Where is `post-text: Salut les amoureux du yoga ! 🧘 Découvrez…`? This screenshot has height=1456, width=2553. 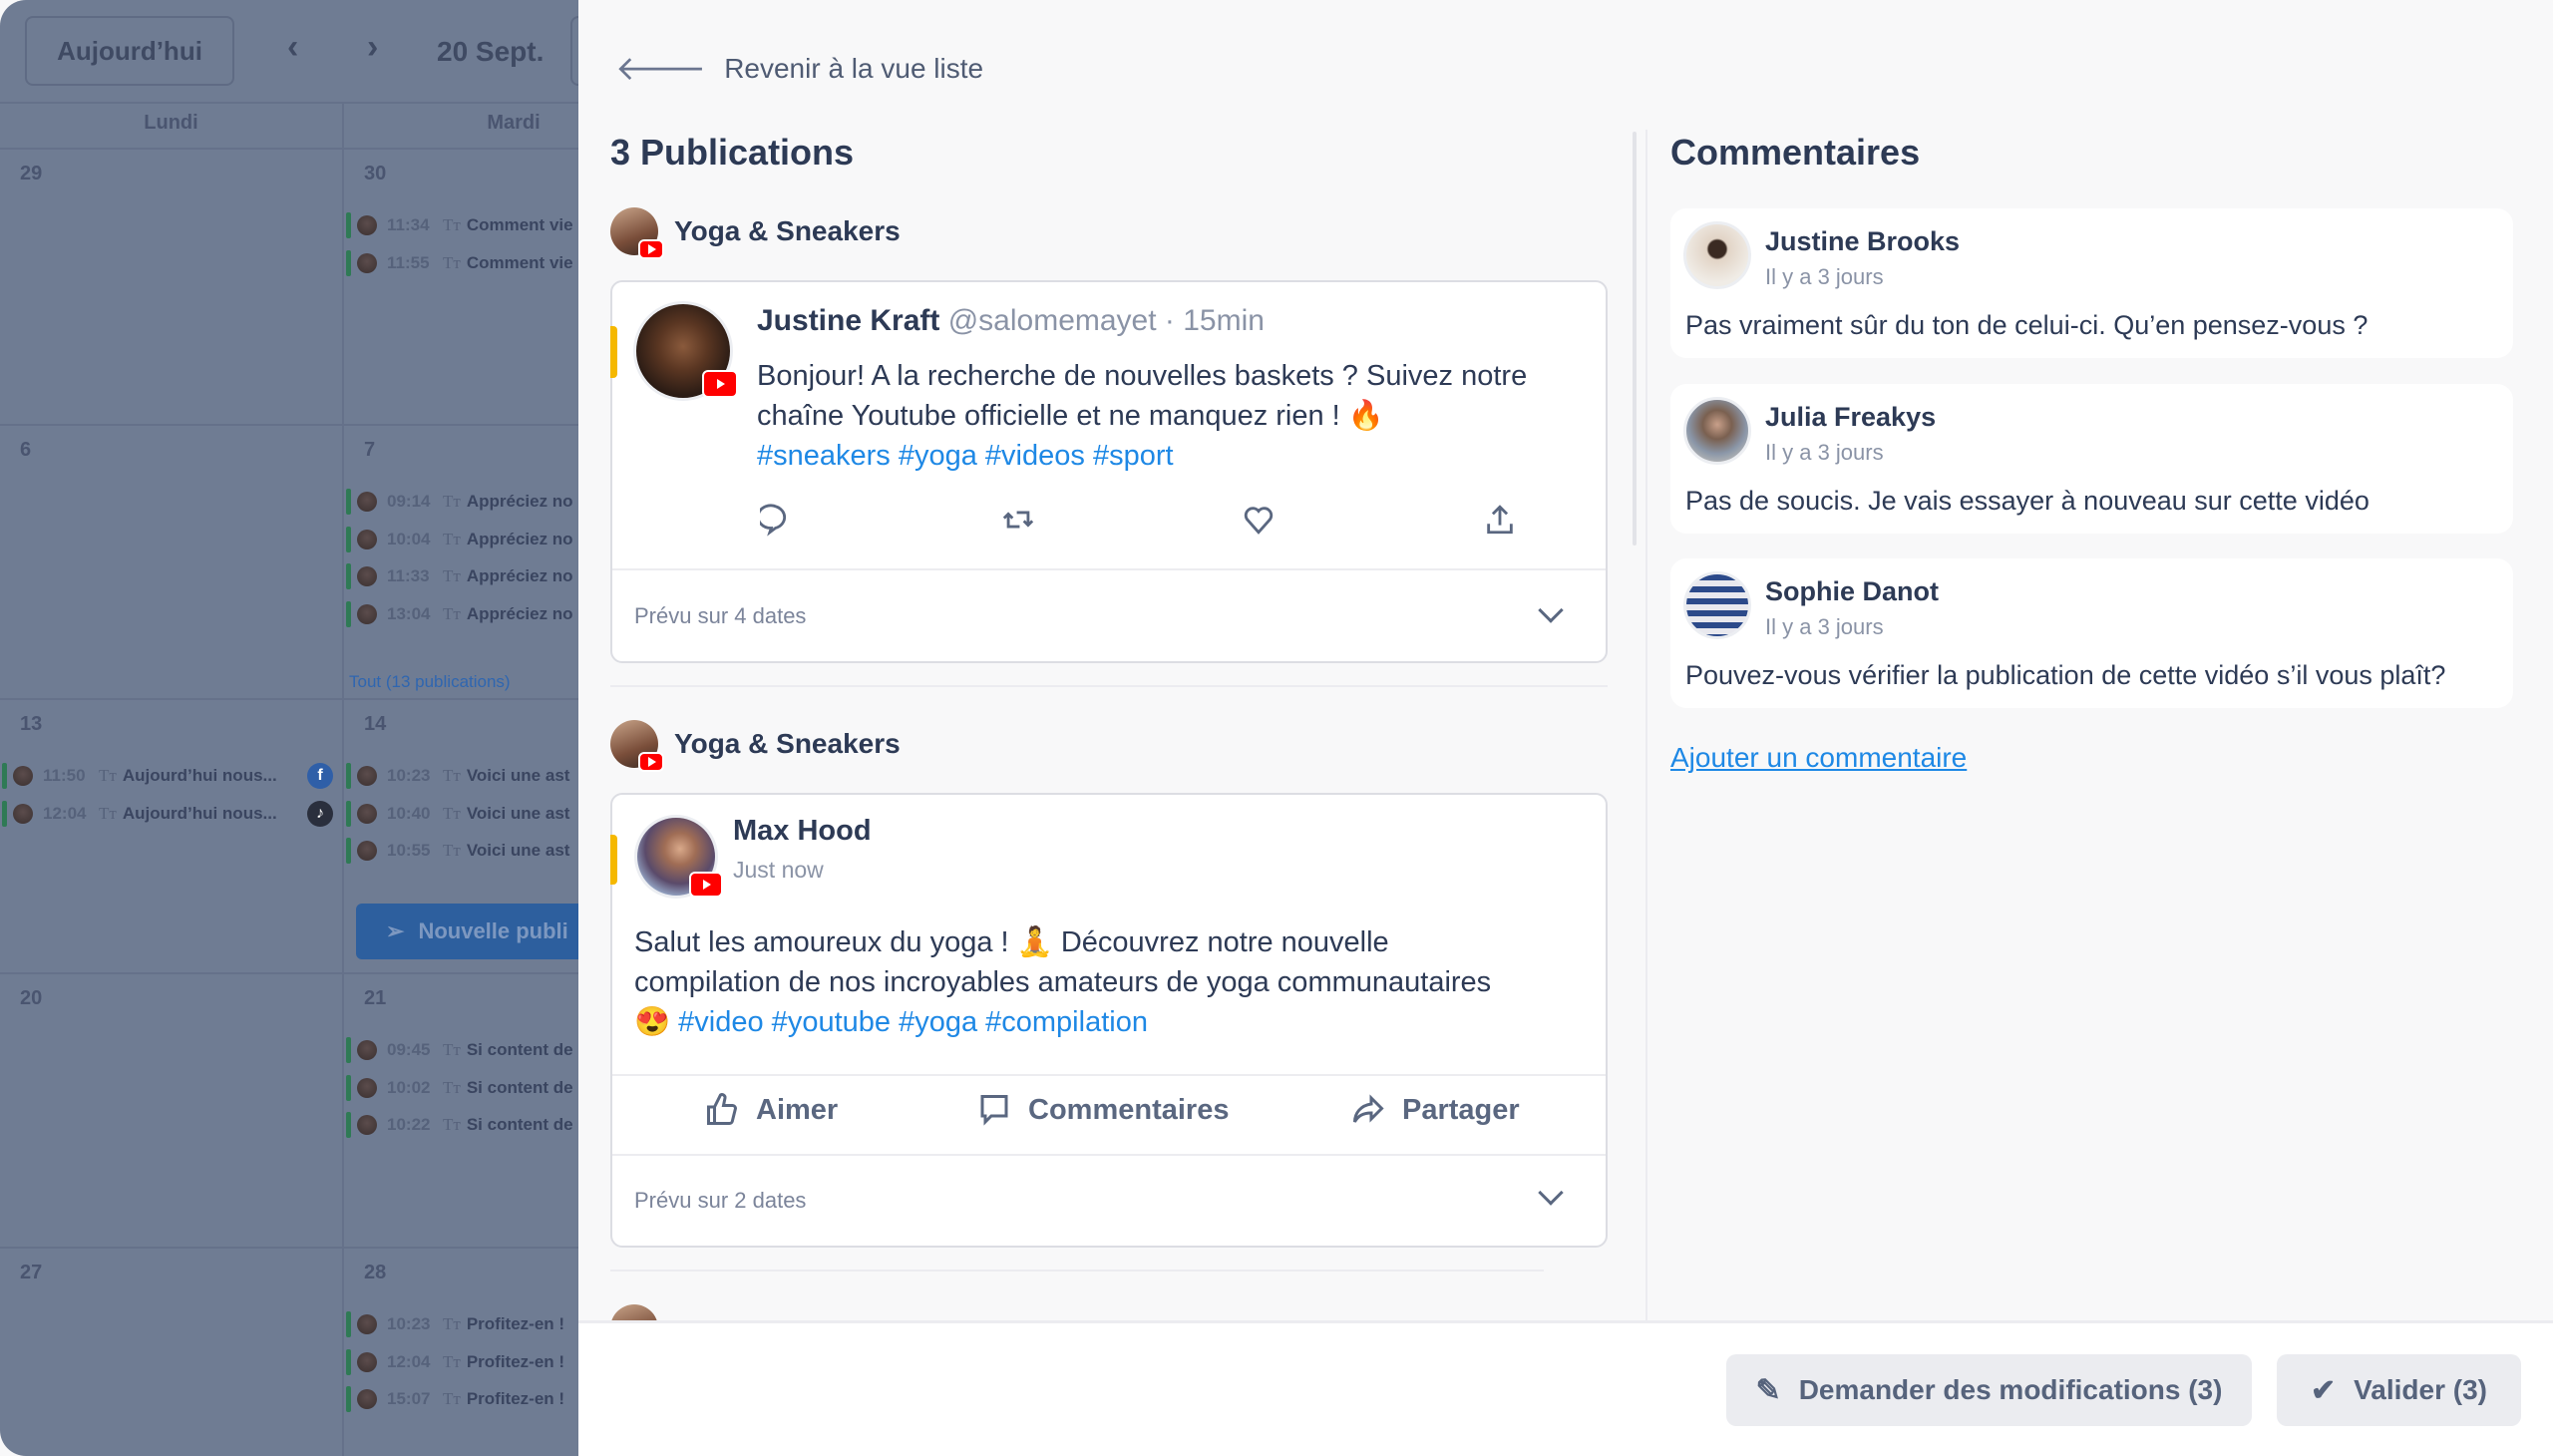
post-text: Salut les amoureux du yoga ! 🧘 Découvrez… is located at coordinates (1062, 982).